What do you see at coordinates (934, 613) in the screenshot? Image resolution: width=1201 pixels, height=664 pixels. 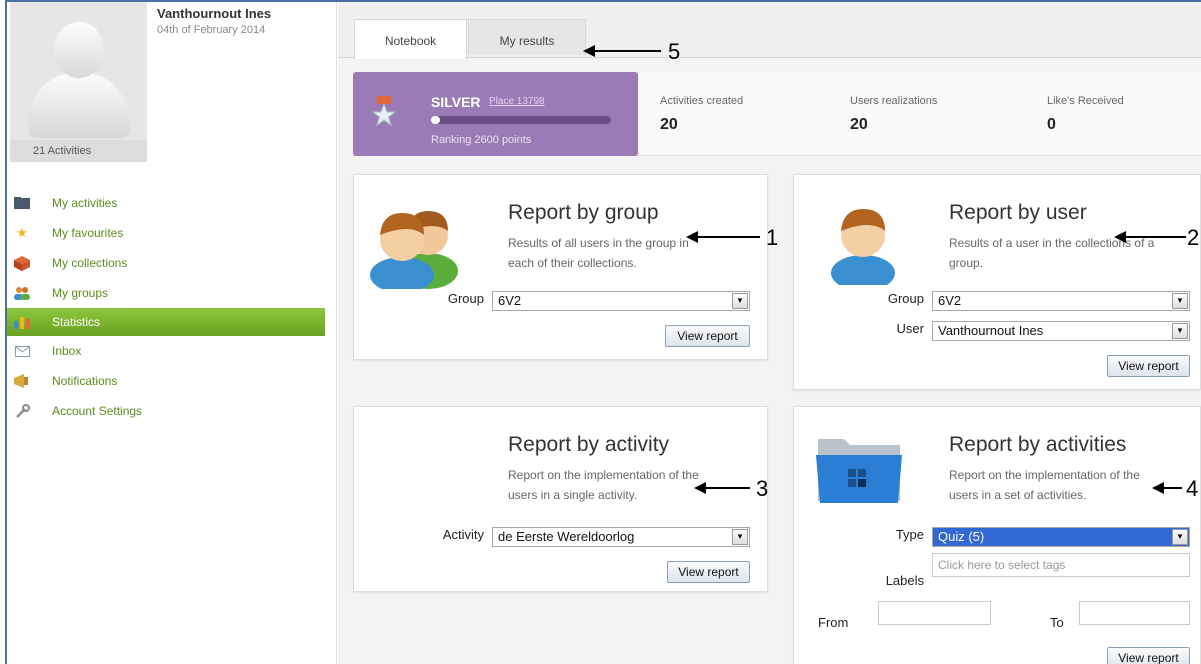 I see `from-date-input` at bounding box center [934, 613].